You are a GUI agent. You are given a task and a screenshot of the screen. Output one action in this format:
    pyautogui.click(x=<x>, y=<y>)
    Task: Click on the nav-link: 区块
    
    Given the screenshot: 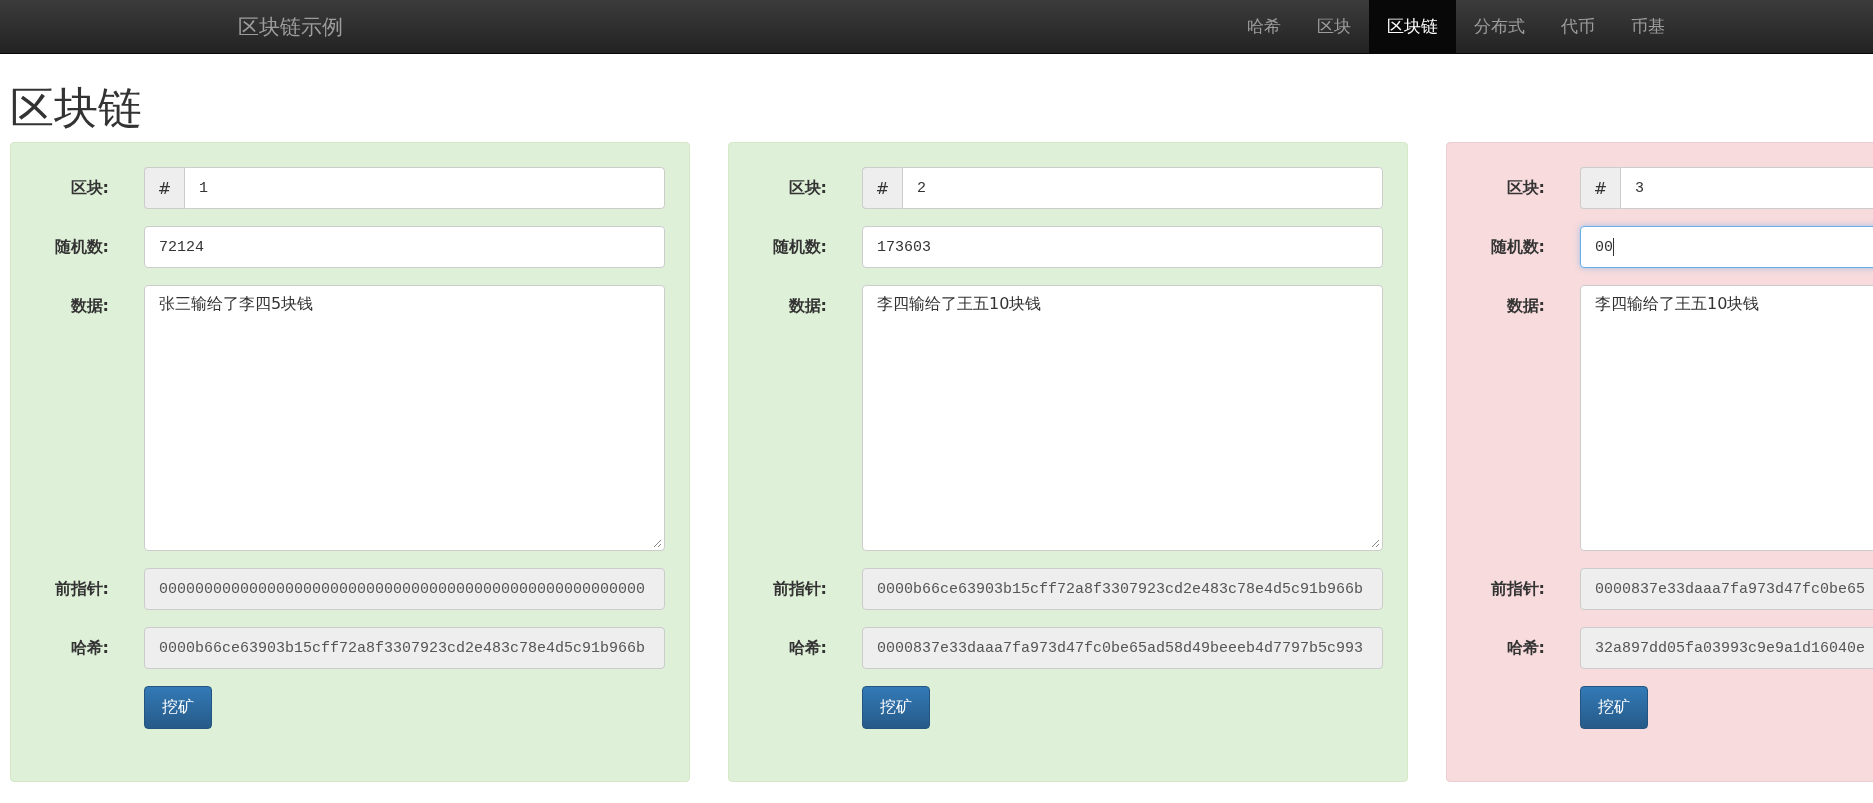 What is the action you would take?
    pyautogui.click(x=1334, y=26)
    